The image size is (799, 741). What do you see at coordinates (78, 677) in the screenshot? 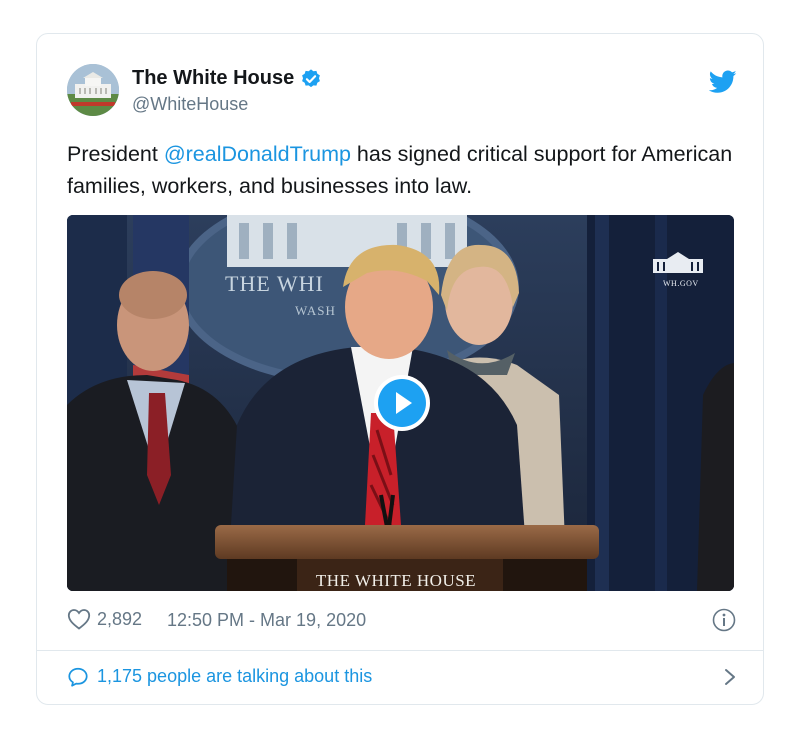
I see `speech-bubble-icon` at bounding box center [78, 677].